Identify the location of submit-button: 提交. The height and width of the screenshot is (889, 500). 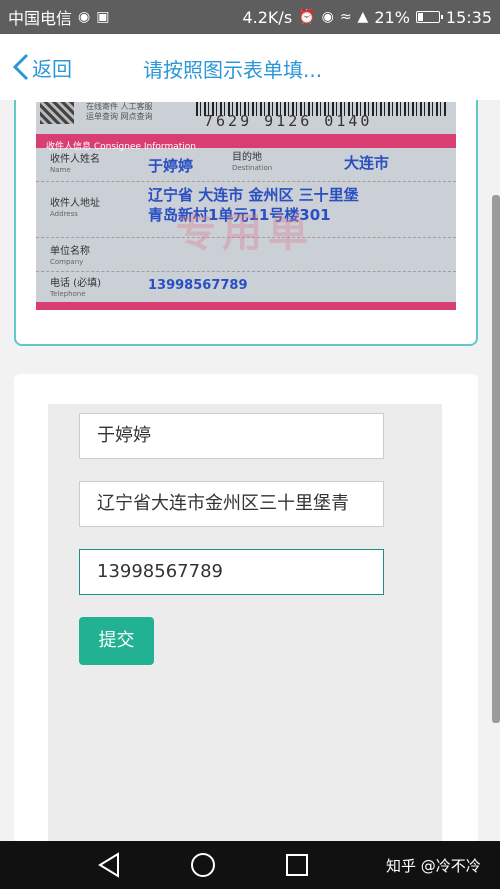
(116, 641).